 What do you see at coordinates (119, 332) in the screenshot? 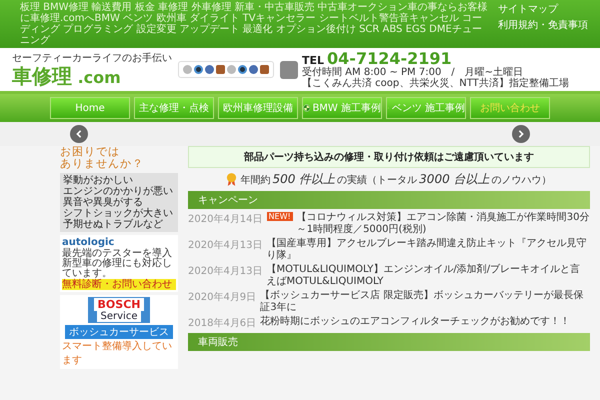
I see `bosch-banner: BOSCH Service ボッシュカーサービス スマート整備導入しています` at bounding box center [119, 332].